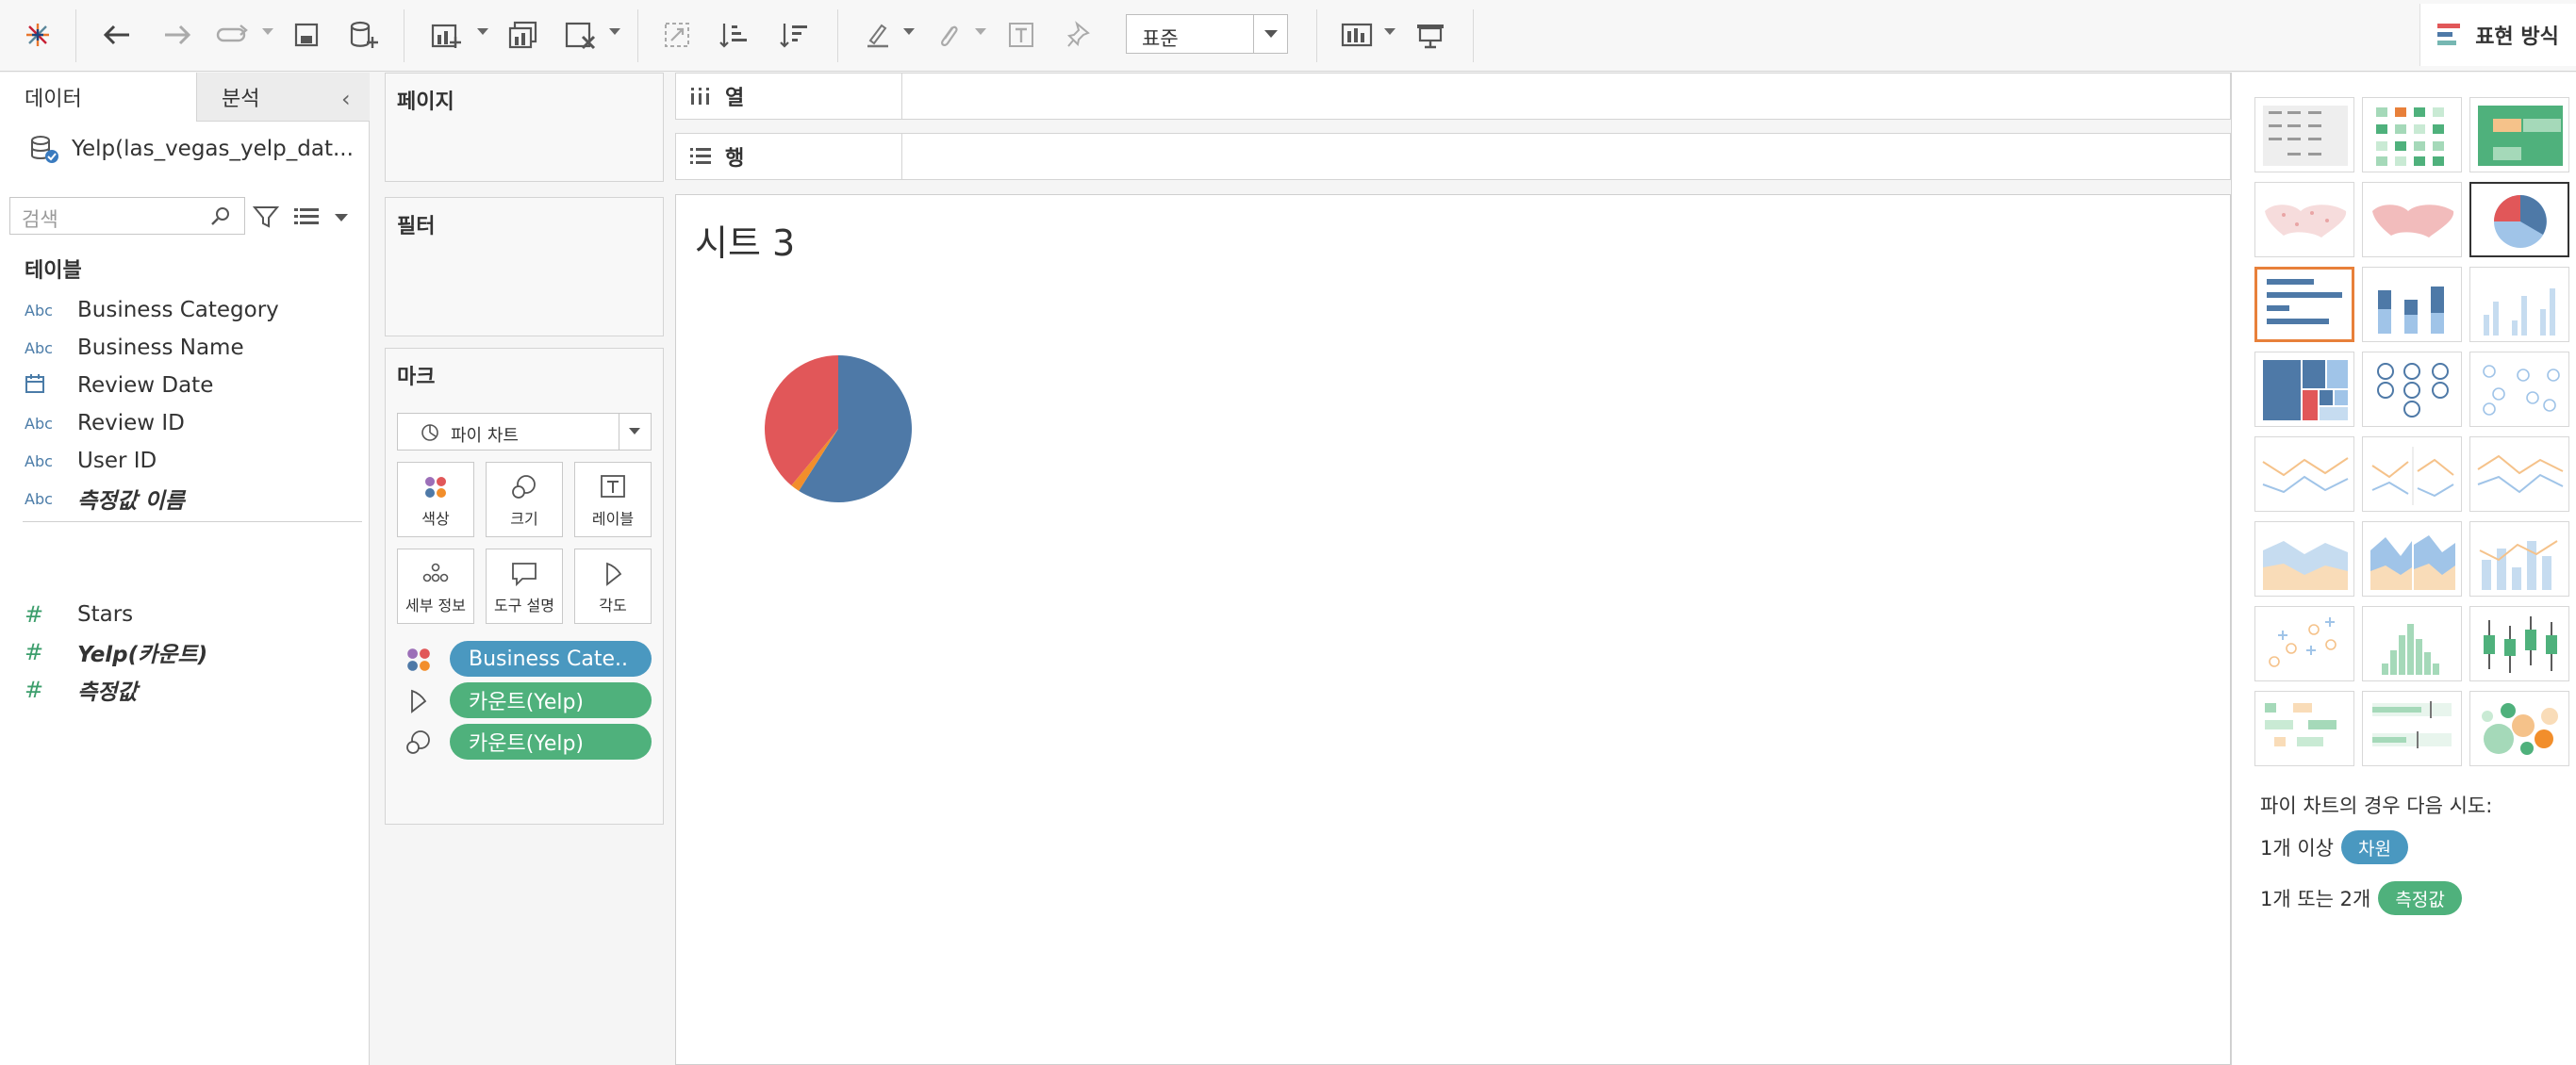  Describe the element at coordinates (1453, 96) in the screenshot. I see `columns-shelf: 열` at that location.